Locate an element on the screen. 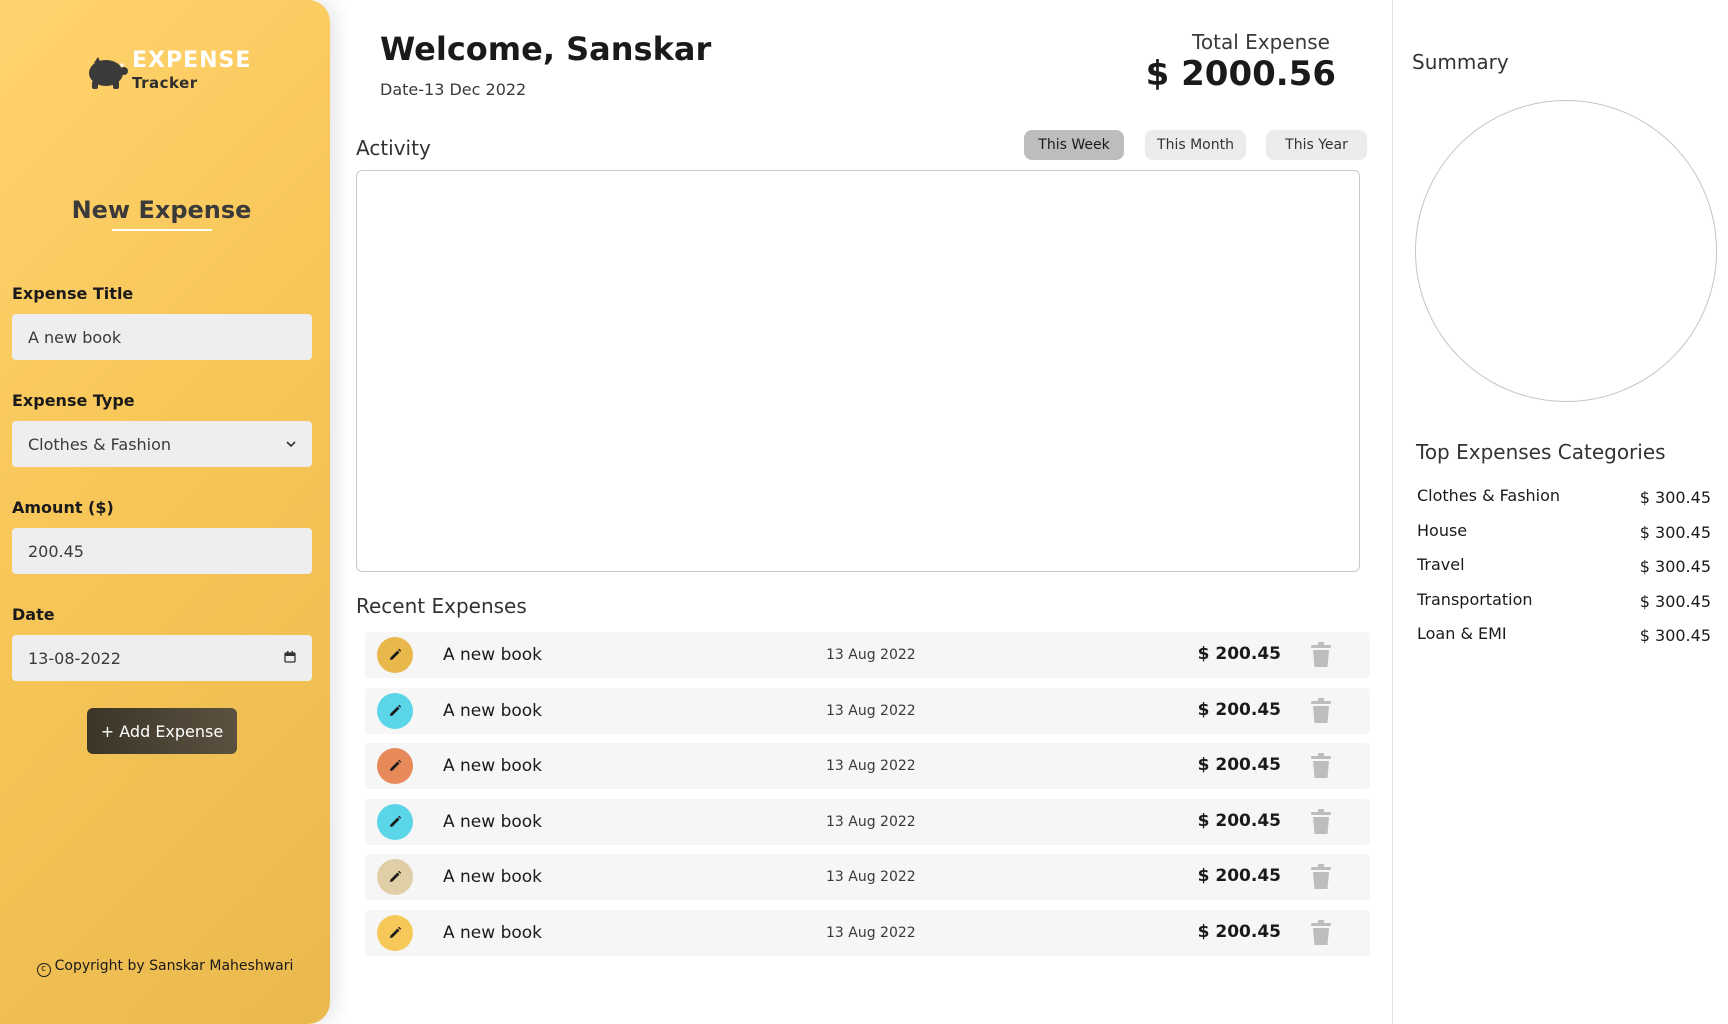  amount-input: 200.45 is located at coordinates (162, 551).